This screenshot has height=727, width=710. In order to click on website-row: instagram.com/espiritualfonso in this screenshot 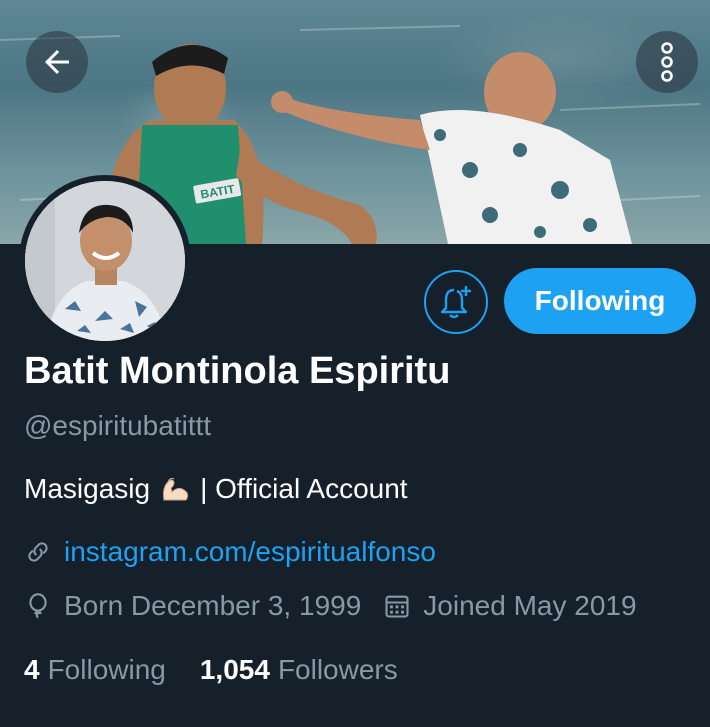, I will do `click(230, 552)`.